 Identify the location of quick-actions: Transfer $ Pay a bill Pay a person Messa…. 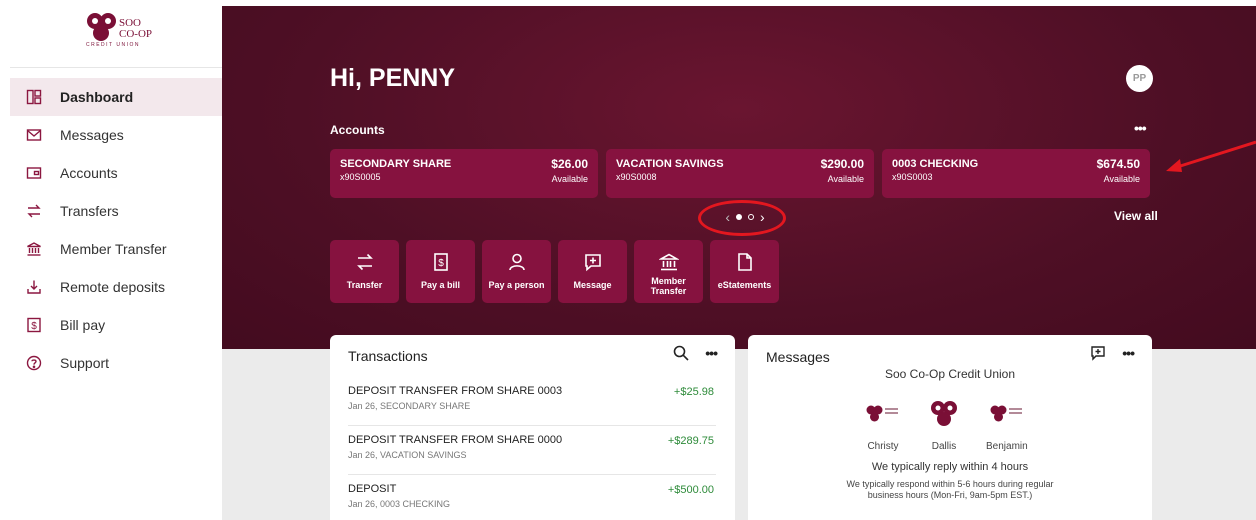
(554, 271).